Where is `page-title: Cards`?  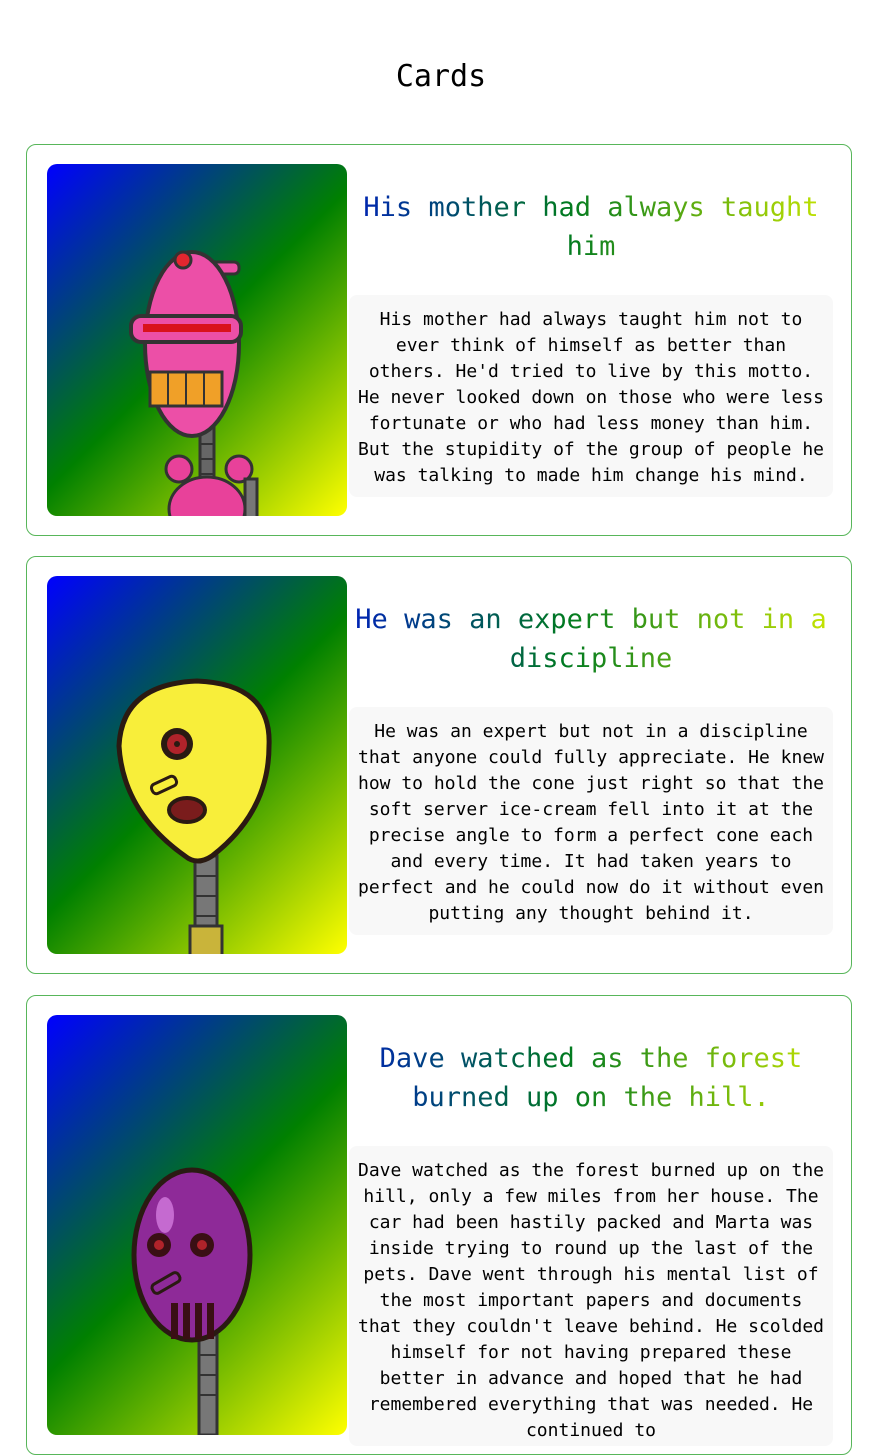 page-title: Cards is located at coordinates (441, 76).